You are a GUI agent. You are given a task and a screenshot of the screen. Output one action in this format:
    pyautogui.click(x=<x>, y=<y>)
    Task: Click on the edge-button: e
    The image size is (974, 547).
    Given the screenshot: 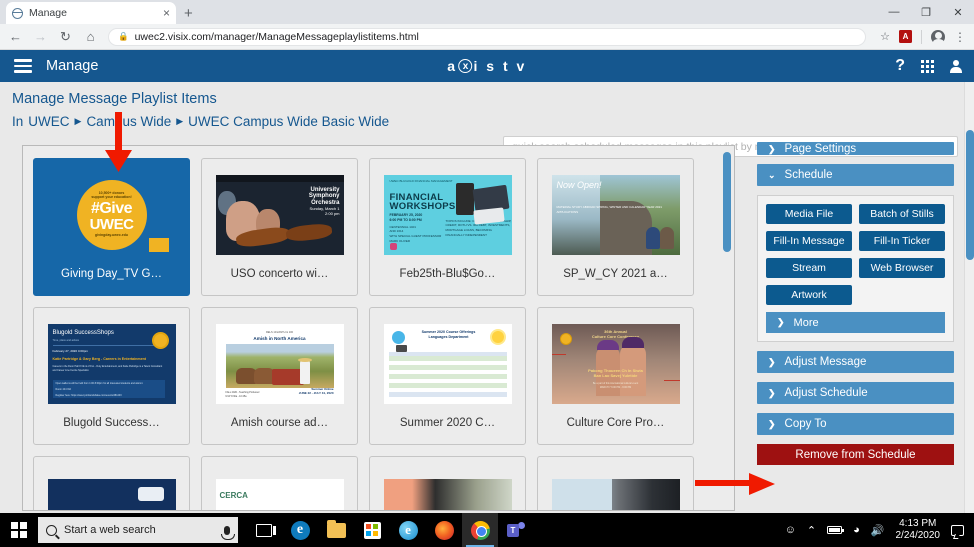 What is the action you would take?
    pyautogui.click(x=300, y=530)
    